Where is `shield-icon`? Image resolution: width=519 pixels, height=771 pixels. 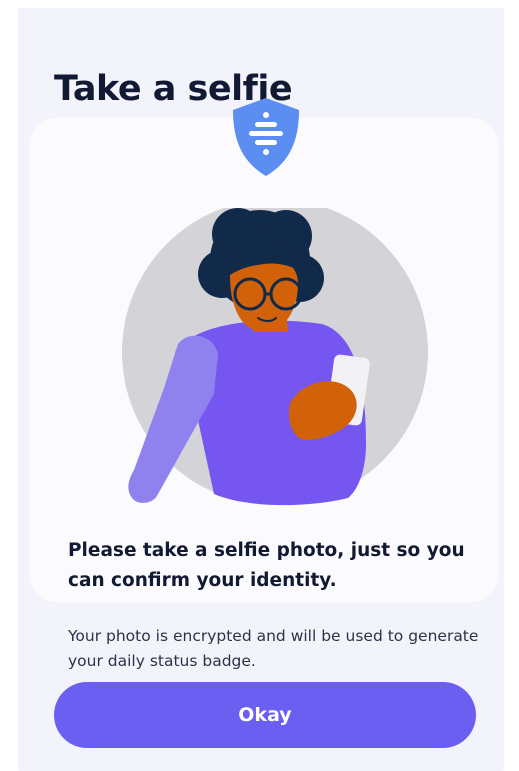
shield-icon is located at coordinates (266, 137).